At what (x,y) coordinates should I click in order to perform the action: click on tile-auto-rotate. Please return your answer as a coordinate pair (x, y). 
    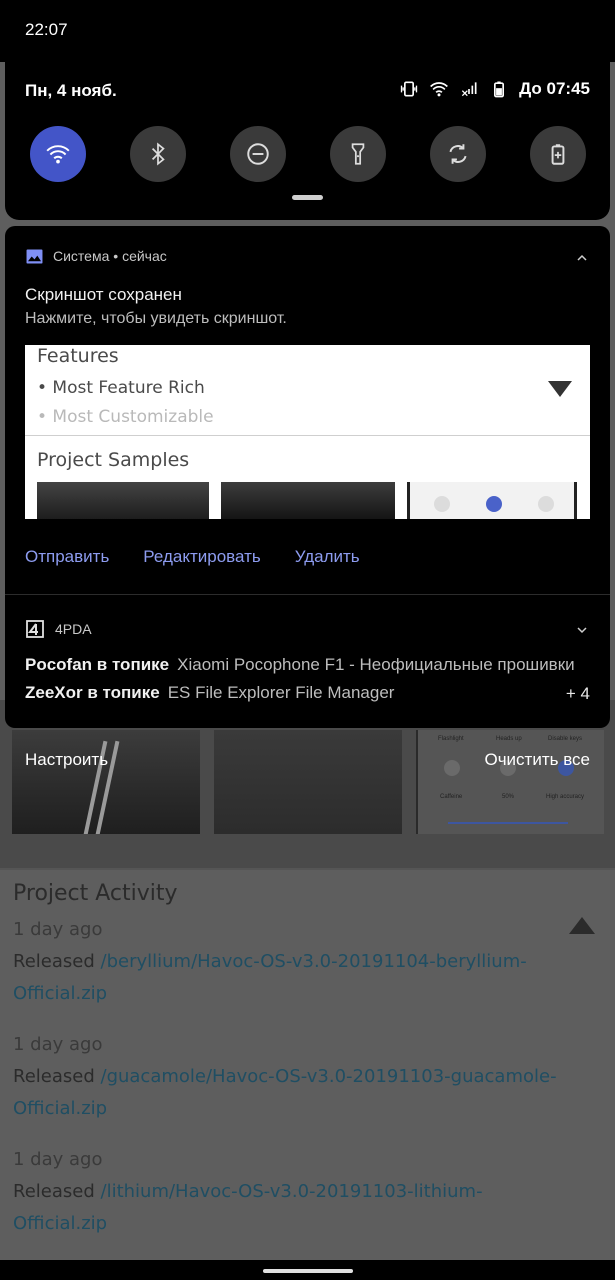
    Looking at the image, I should click on (458, 154).